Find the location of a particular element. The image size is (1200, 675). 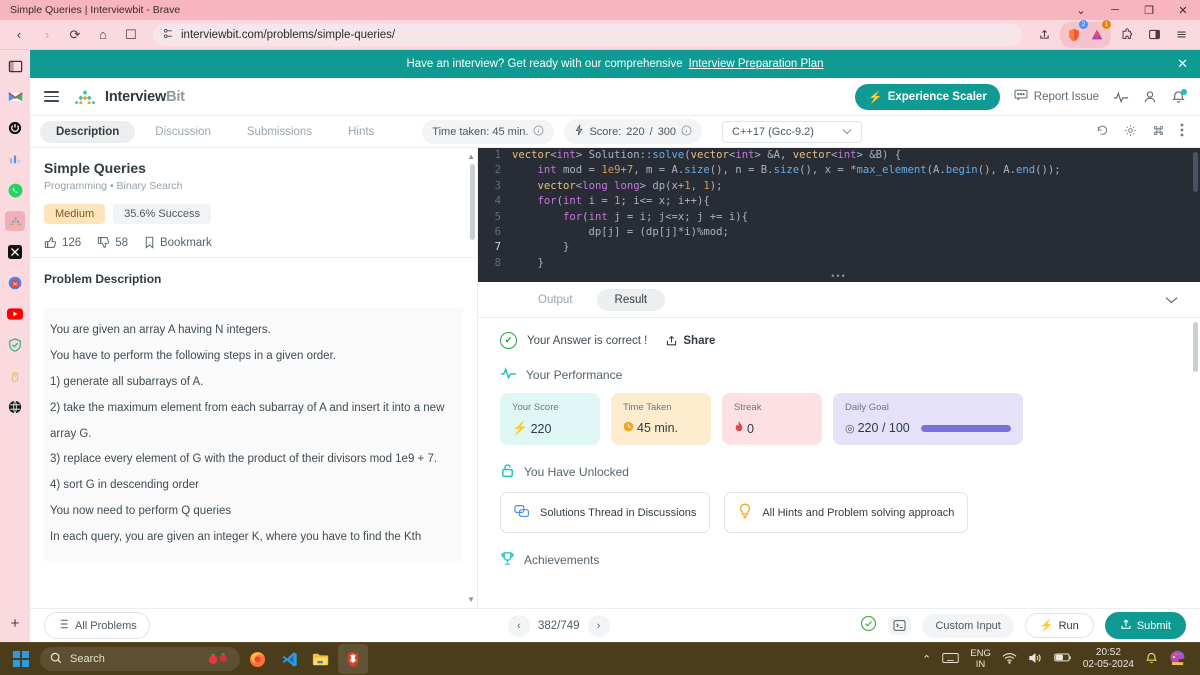

tab-output: Output is located at coordinates (555, 300).